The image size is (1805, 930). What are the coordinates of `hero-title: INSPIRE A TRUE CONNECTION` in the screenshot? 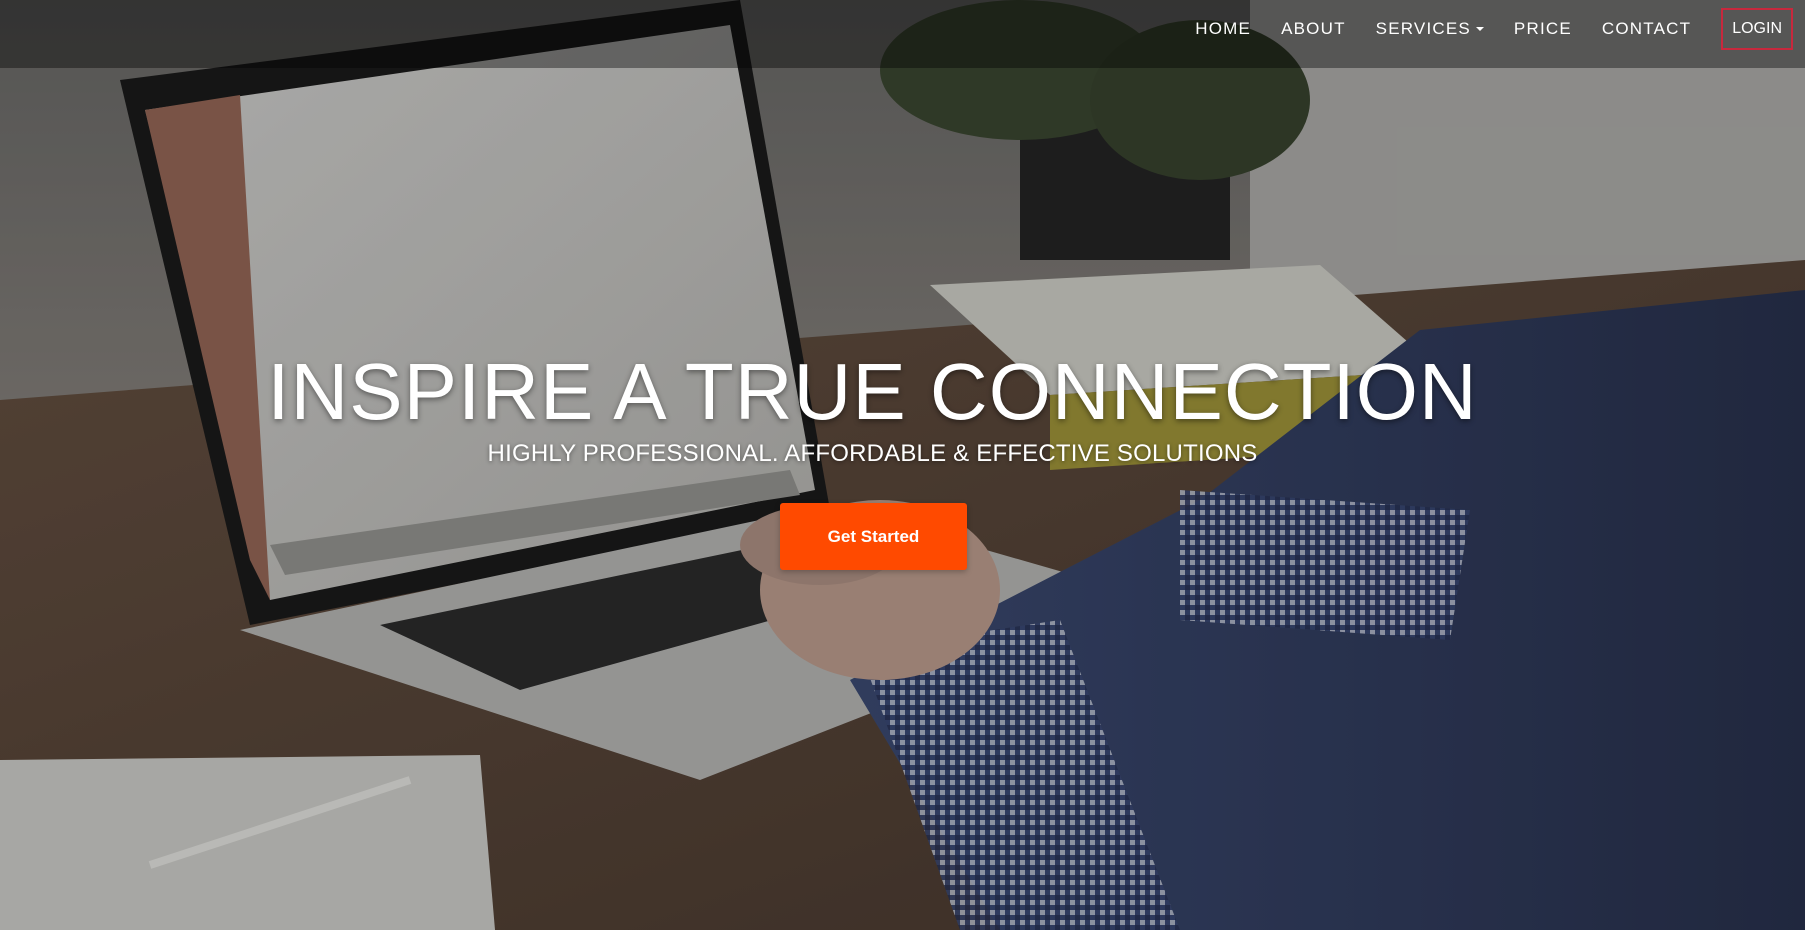 It's located at (872, 391).